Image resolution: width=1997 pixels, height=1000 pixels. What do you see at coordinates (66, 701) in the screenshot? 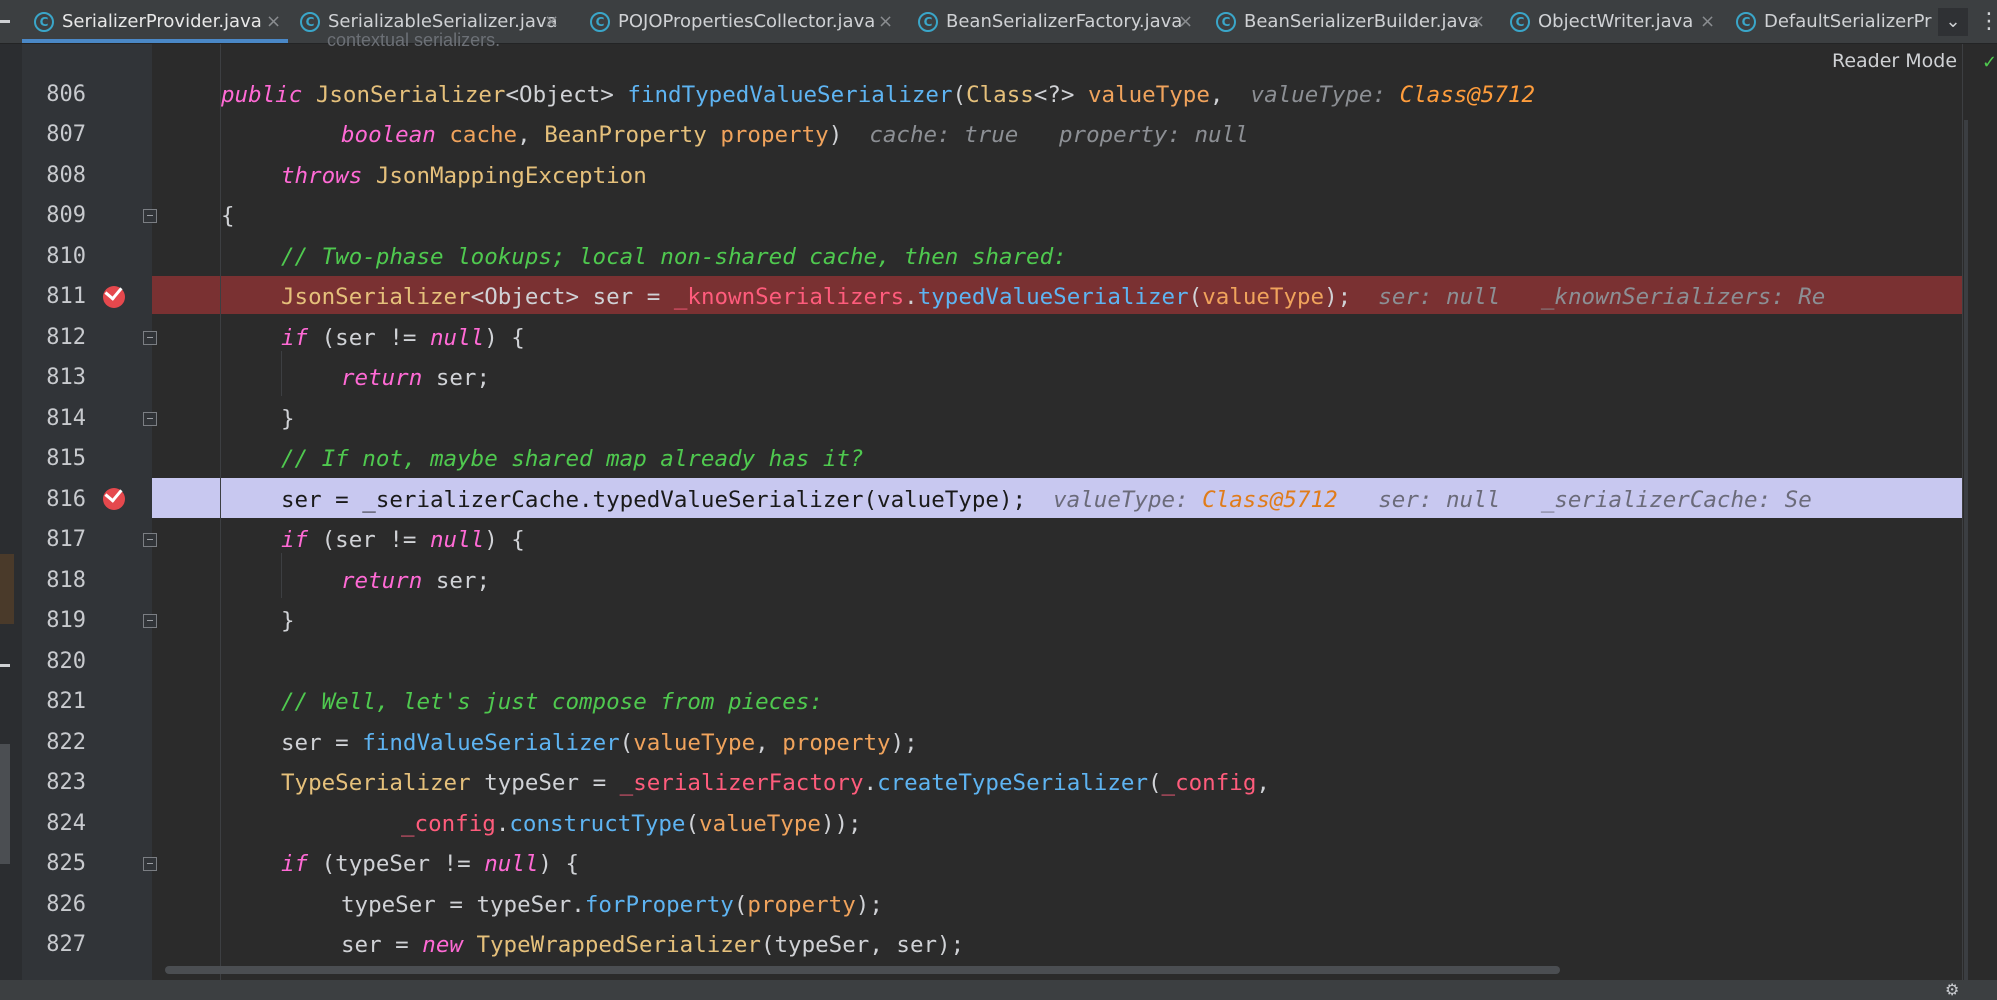
I see `line-number: 821` at bounding box center [66, 701].